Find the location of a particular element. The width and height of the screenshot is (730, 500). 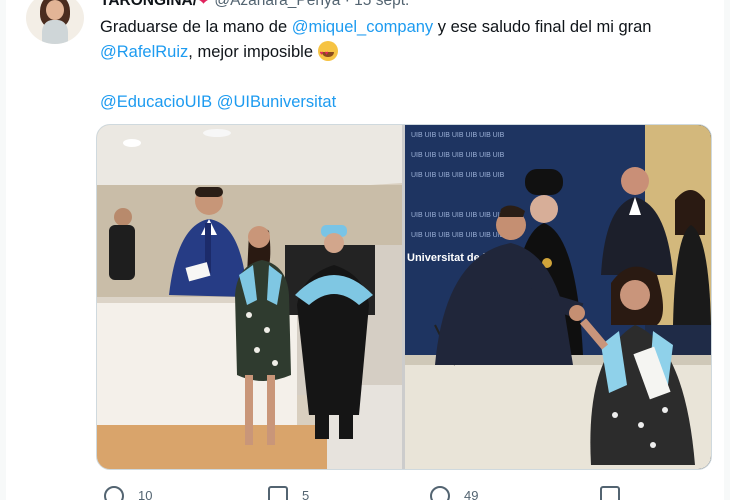

text-segment: , mejor imposible is located at coordinates (253, 52).